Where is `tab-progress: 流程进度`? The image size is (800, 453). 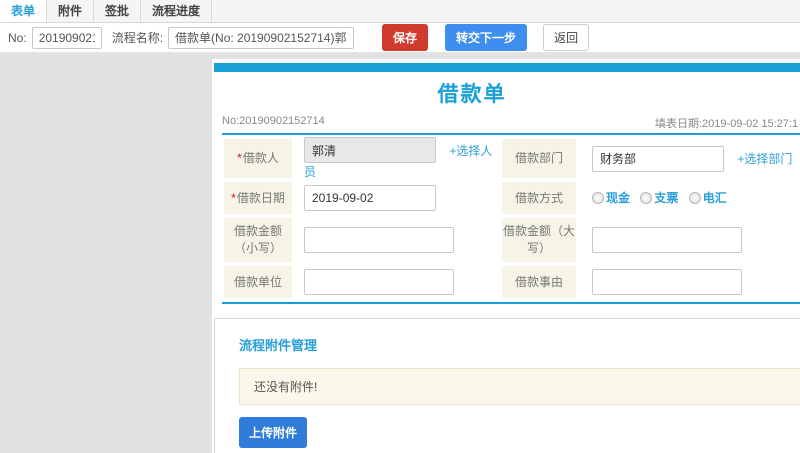 tab-progress: 流程进度 is located at coordinates (177, 11).